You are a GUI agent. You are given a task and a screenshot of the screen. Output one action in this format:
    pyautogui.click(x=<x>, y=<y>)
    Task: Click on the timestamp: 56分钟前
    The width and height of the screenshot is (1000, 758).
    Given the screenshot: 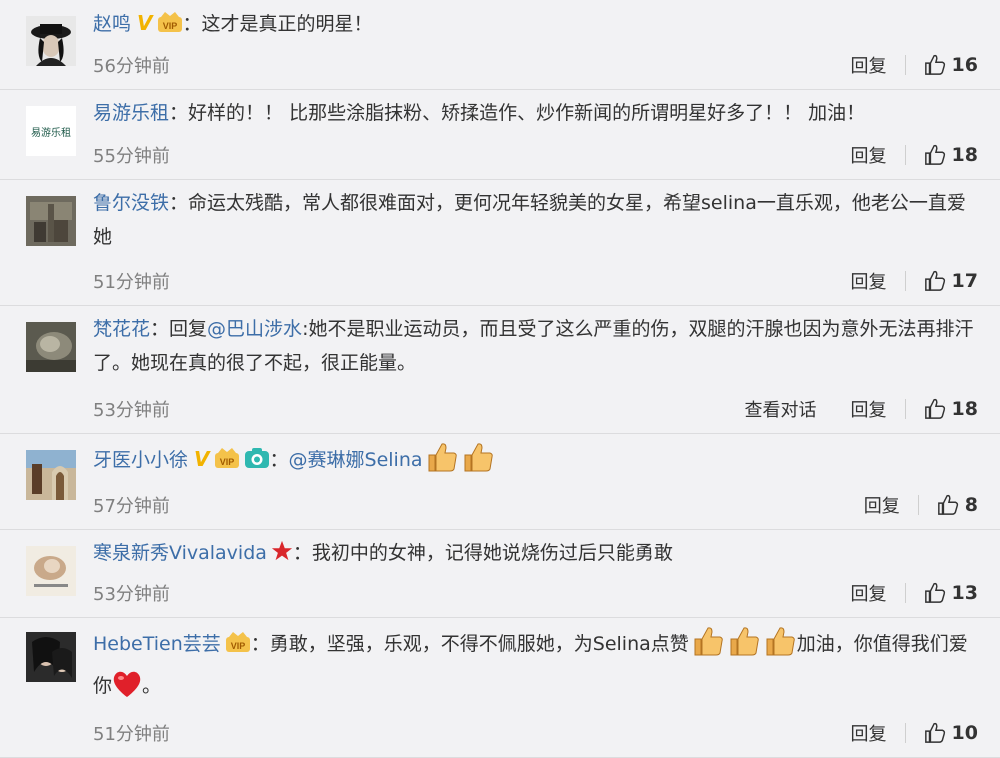 What is the action you would take?
    pyautogui.click(x=131, y=66)
    